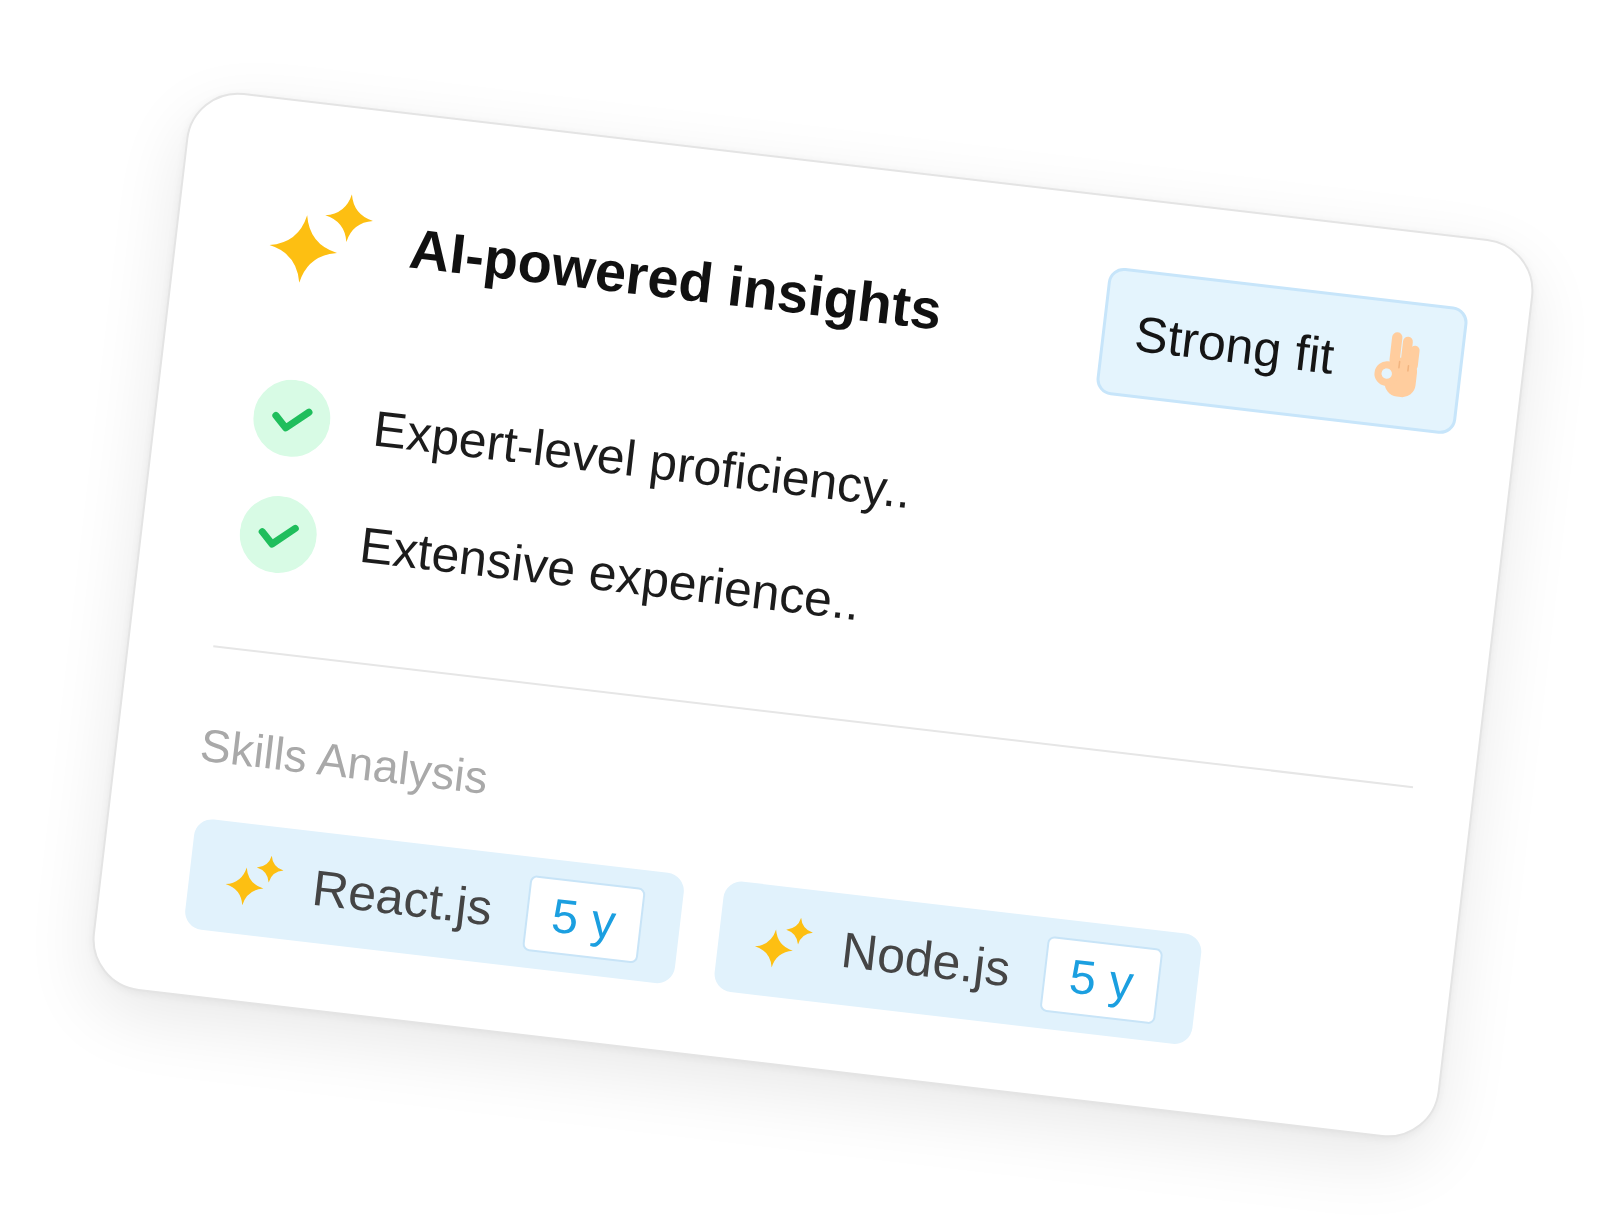  I want to click on card-title: AI-powered insights, so click(676, 279).